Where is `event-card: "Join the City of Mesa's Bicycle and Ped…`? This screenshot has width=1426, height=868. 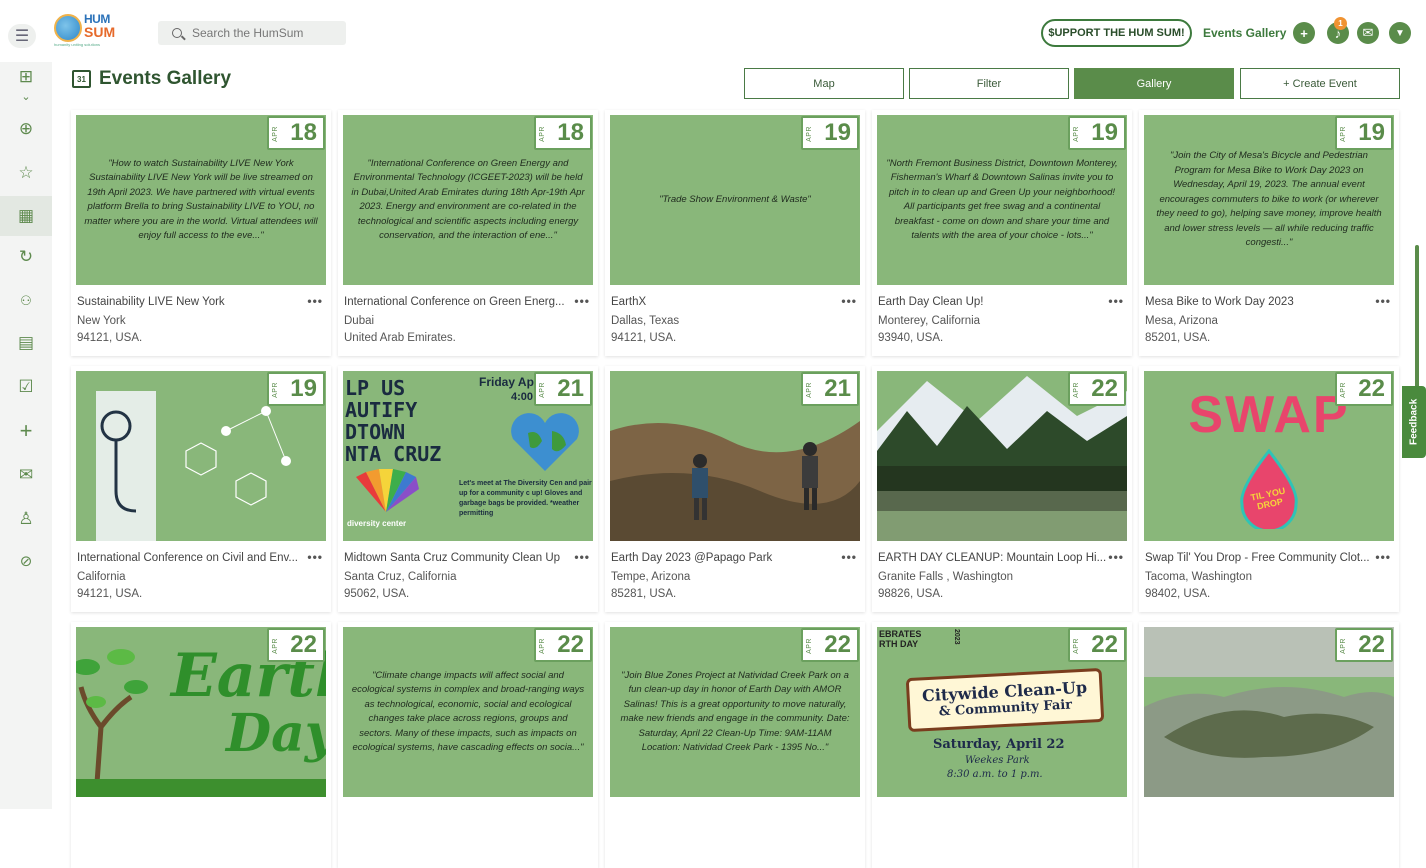 event-card: "Join the City of Mesa's Bicycle and Ped… is located at coordinates (1269, 233).